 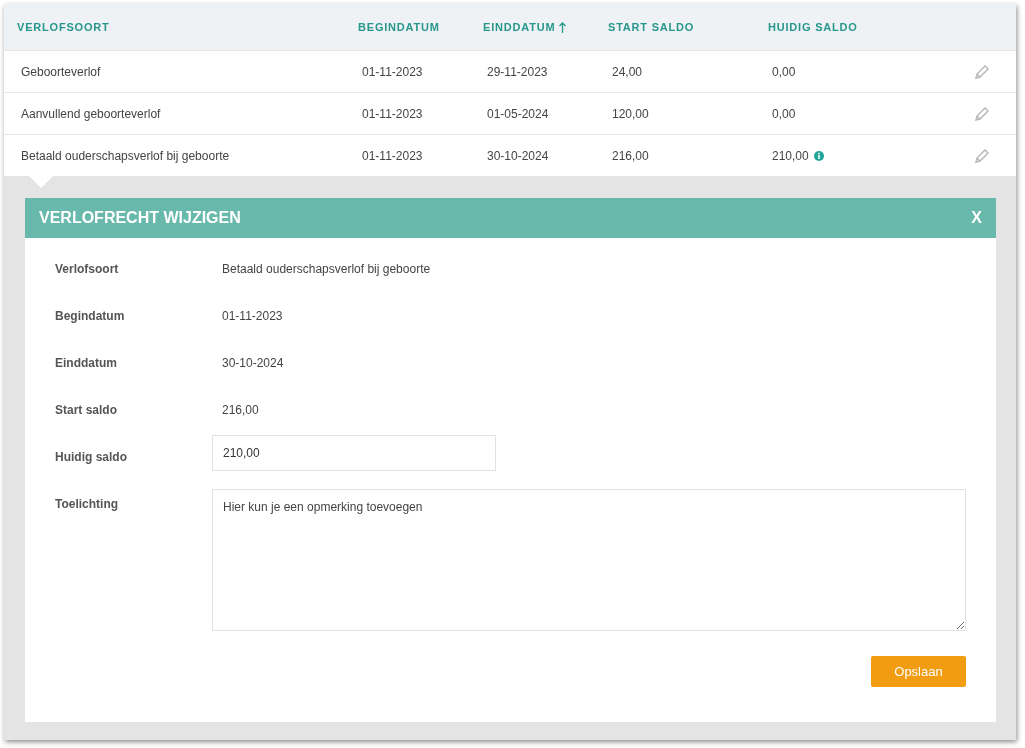 I want to click on field-label: Verlofsoort, so click(x=87, y=268).